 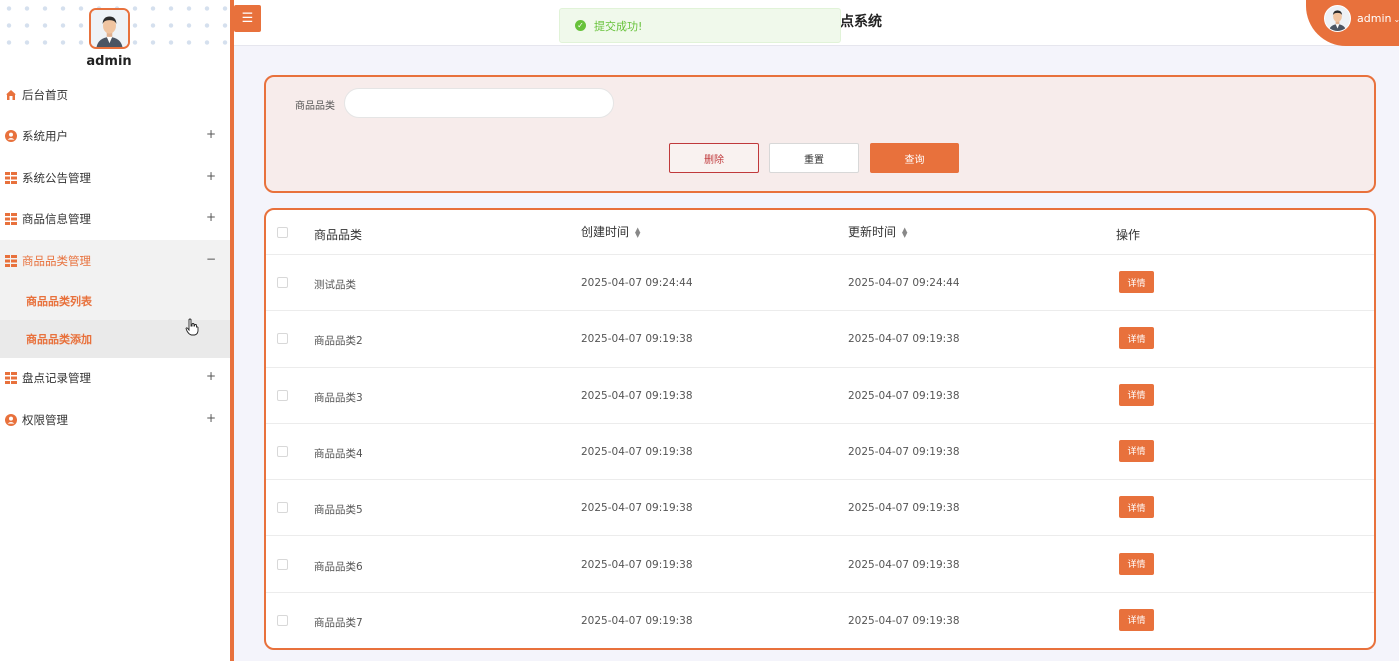 What do you see at coordinates (56, 260) in the screenshot?
I see `sidebar-item-label: 商品品类管理` at bounding box center [56, 260].